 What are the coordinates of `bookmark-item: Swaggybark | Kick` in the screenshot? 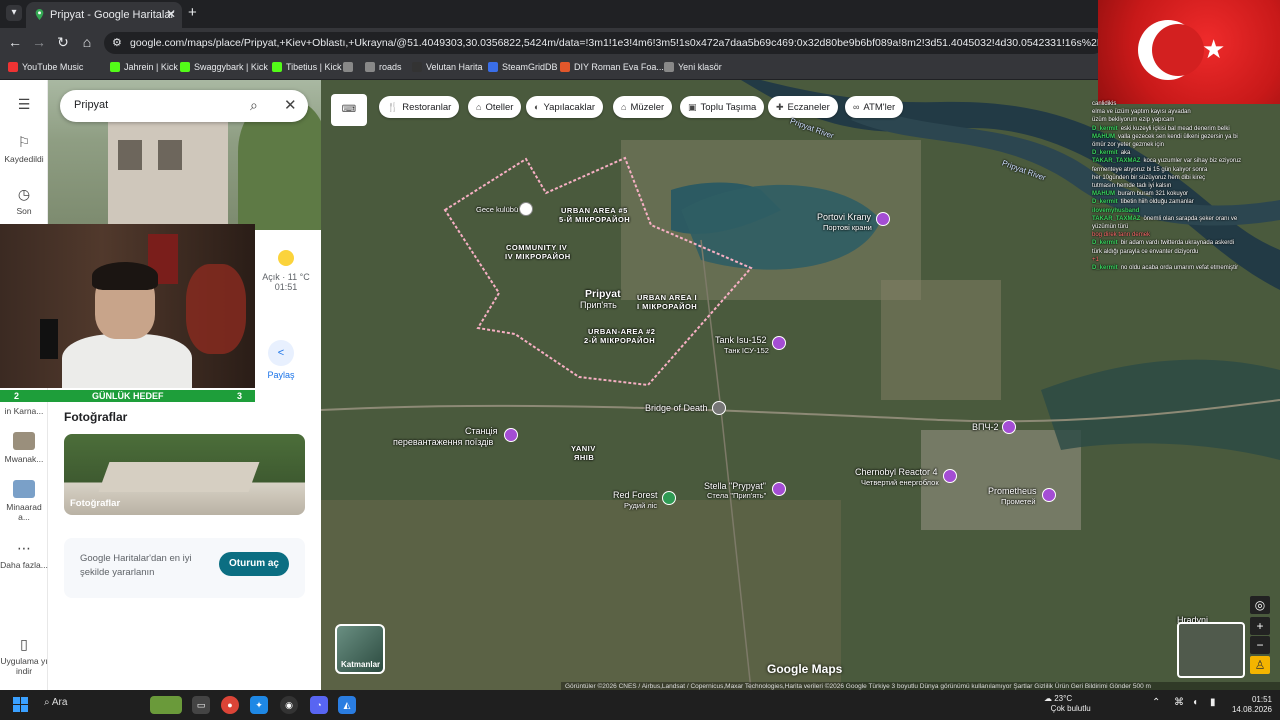 It's located at (224, 67).